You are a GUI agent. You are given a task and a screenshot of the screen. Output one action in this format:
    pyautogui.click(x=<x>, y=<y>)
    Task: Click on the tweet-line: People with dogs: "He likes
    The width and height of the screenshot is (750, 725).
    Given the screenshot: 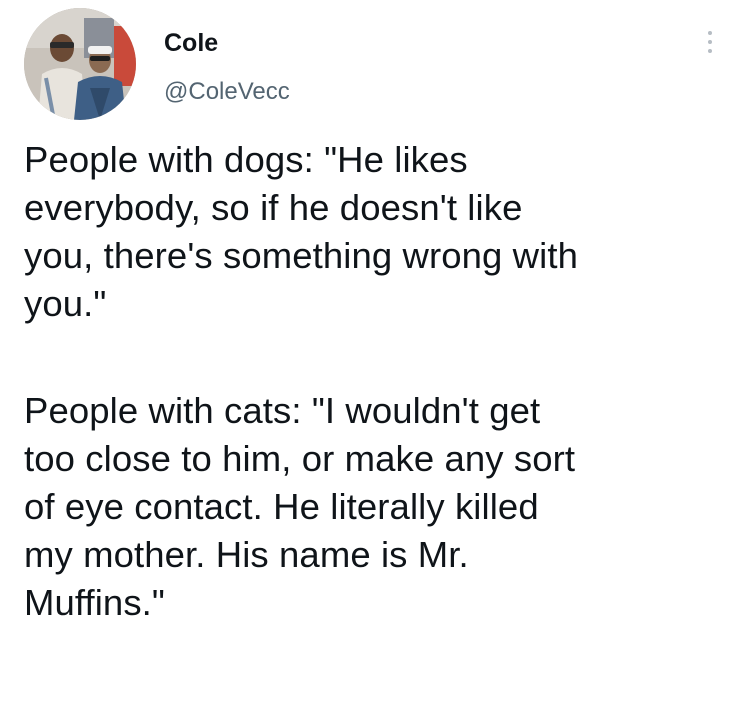 What is the action you would take?
    pyautogui.click(x=246, y=159)
    